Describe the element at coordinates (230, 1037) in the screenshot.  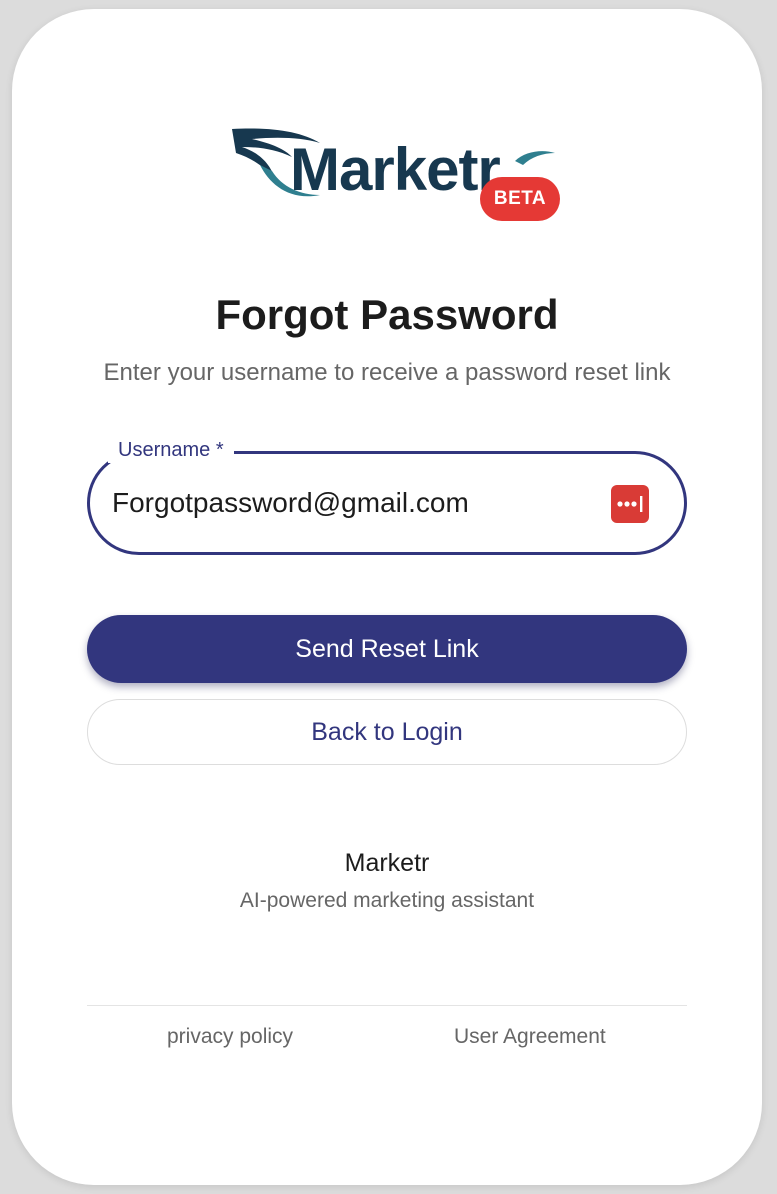
I see `privacy-policy-link: privacy policy` at that location.